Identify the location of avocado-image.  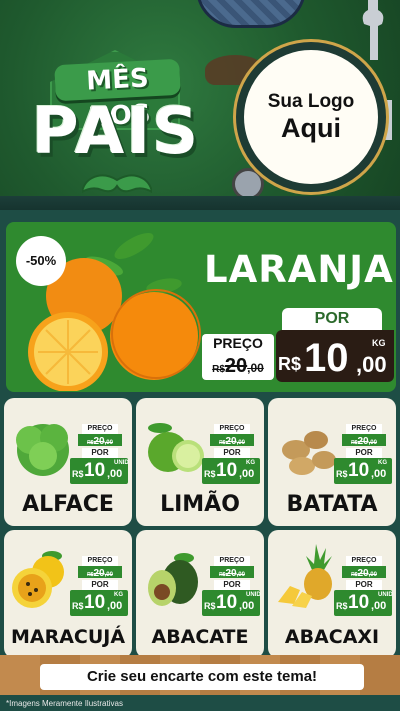
(173, 579).